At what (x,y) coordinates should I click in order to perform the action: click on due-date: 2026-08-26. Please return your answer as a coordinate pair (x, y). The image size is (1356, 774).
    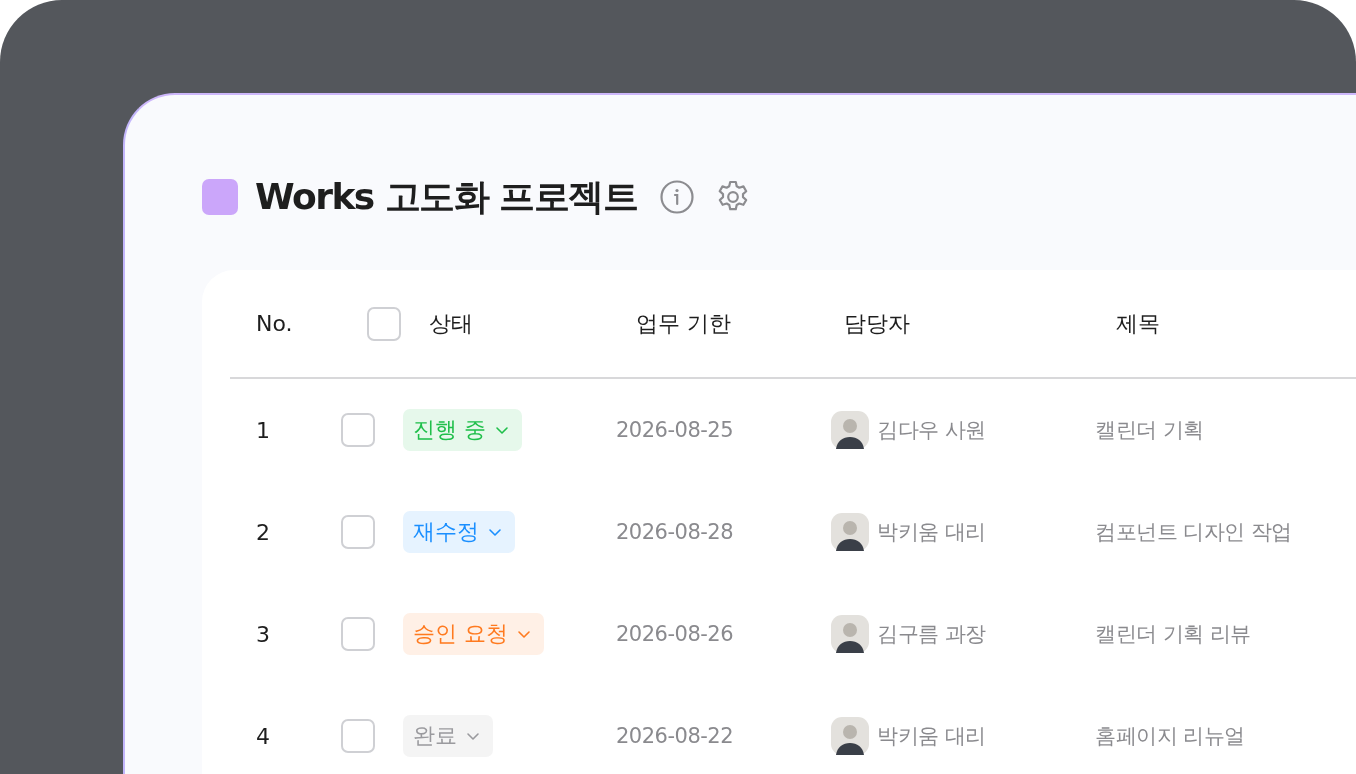
    Looking at the image, I should click on (675, 634).